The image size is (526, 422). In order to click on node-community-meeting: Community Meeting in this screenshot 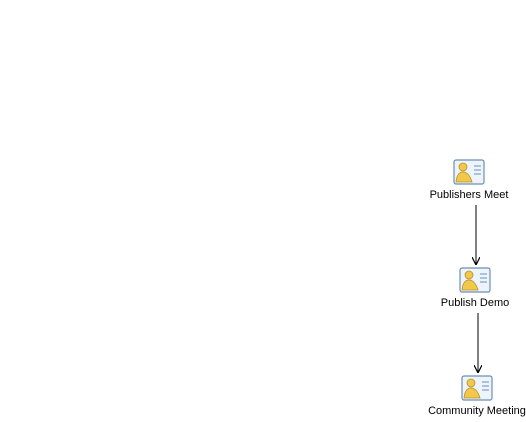, I will do `click(474, 396)`.